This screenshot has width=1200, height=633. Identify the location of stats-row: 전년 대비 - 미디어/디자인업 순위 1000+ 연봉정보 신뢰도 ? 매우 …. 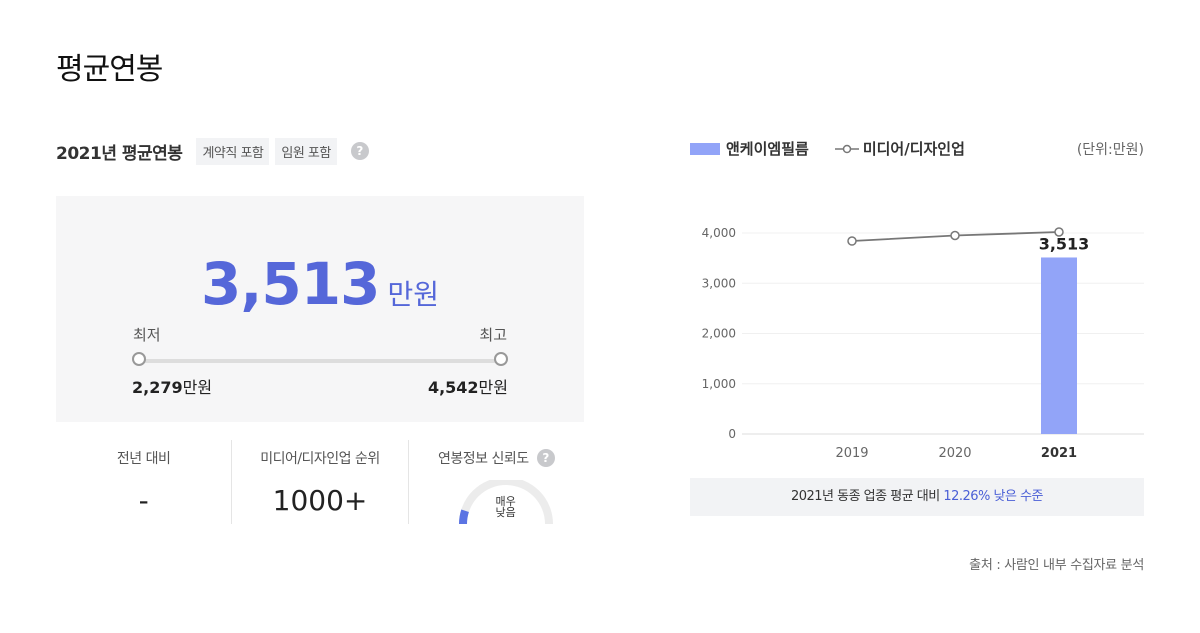
(320, 482).